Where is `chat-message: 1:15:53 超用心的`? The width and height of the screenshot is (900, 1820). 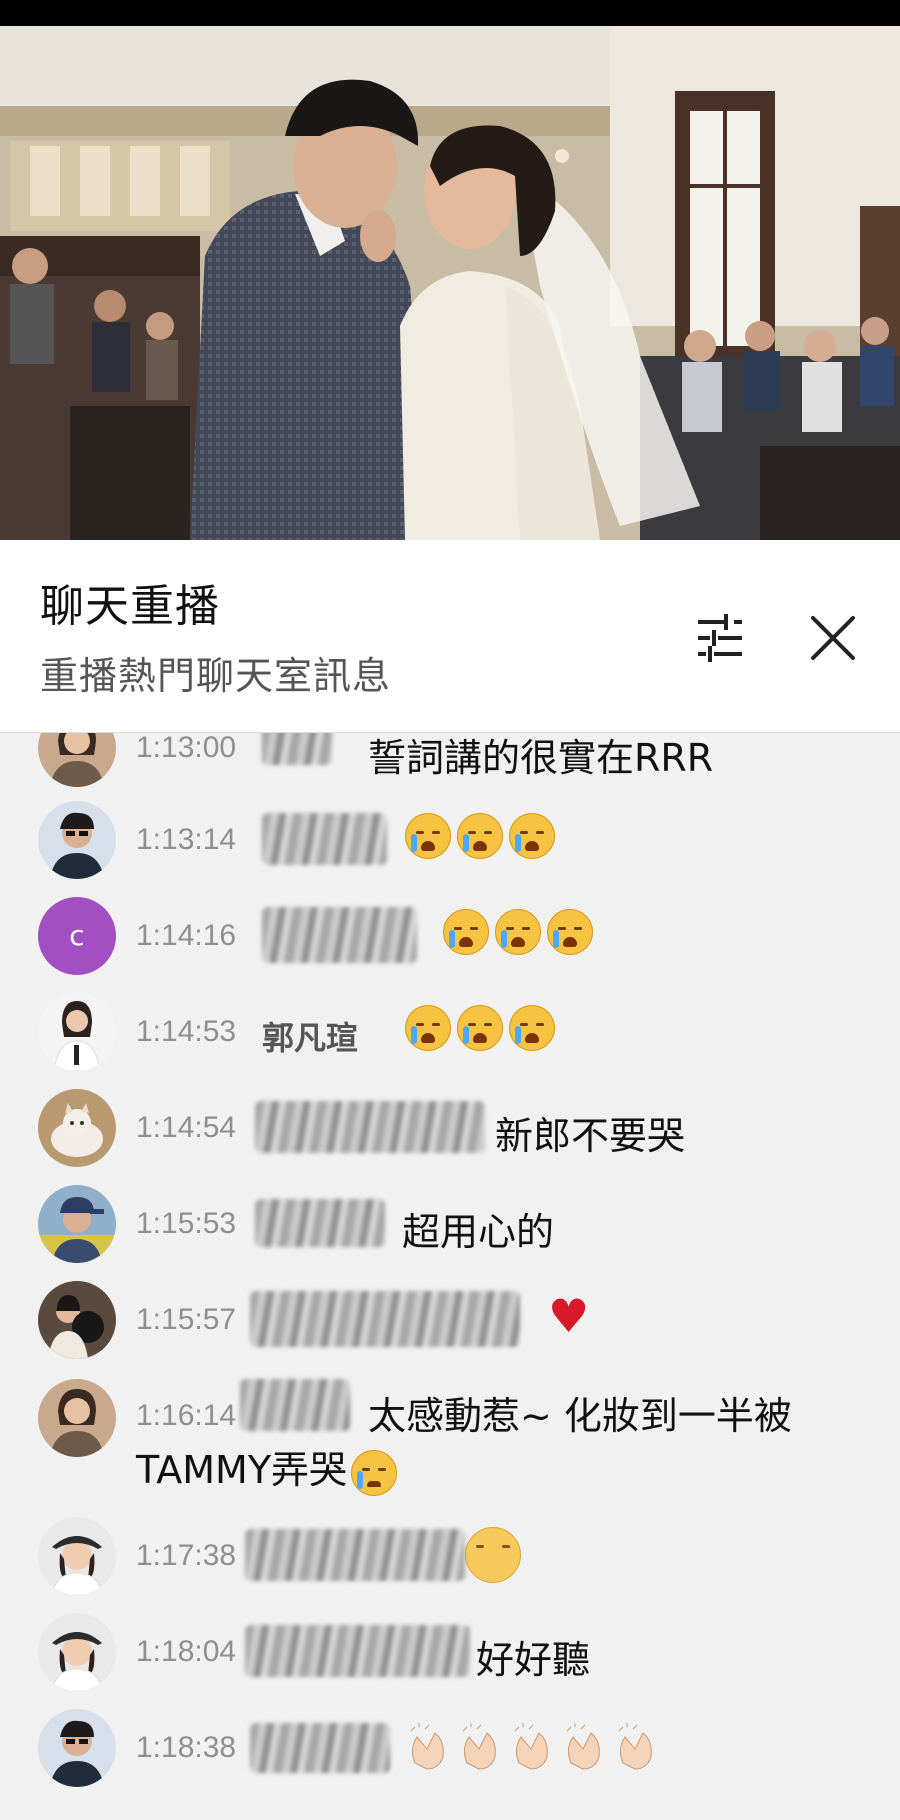
chat-message: 1:15:53 超用心的 is located at coordinates (450, 1225).